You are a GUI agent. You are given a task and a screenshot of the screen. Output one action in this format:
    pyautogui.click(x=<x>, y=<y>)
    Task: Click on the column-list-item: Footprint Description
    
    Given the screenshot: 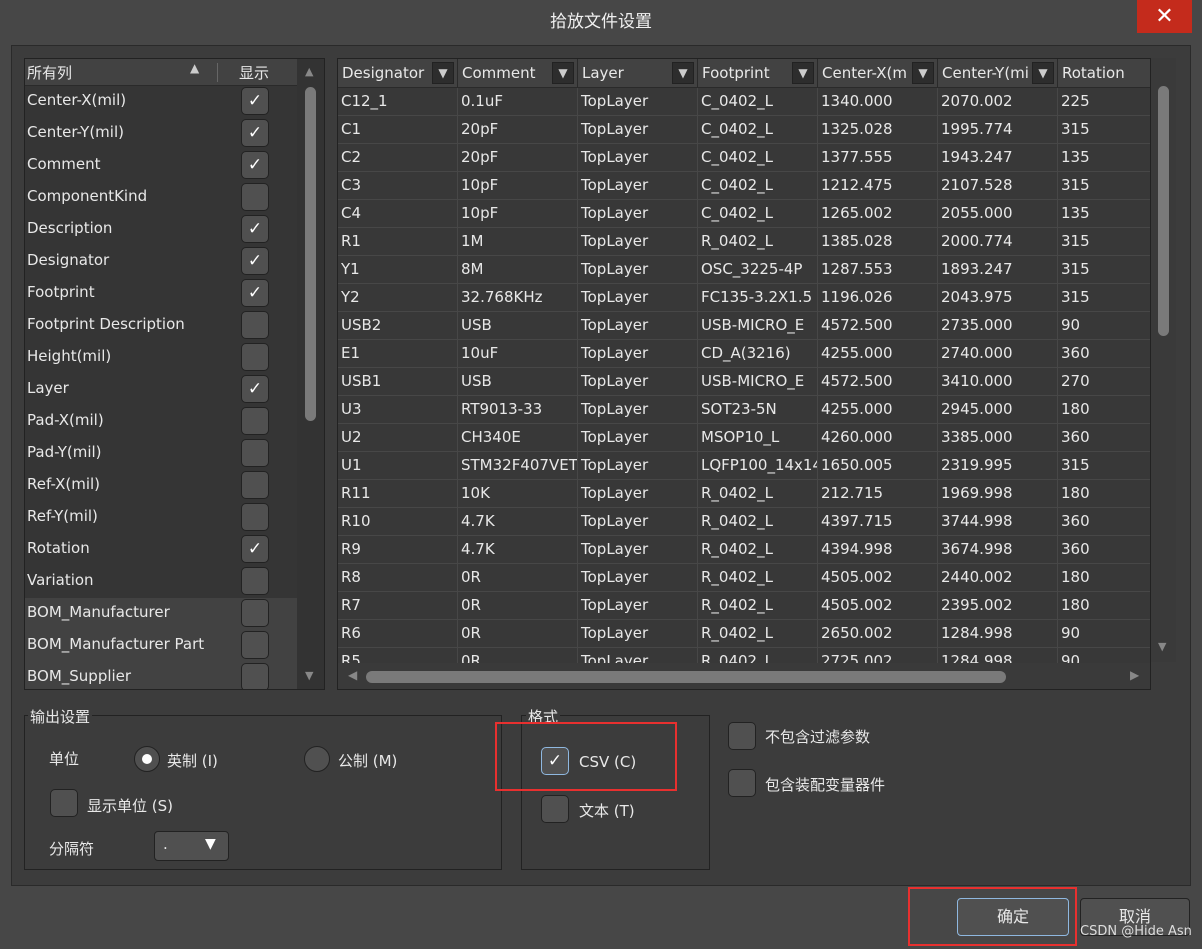 What is the action you would take?
    pyautogui.click(x=161, y=326)
    